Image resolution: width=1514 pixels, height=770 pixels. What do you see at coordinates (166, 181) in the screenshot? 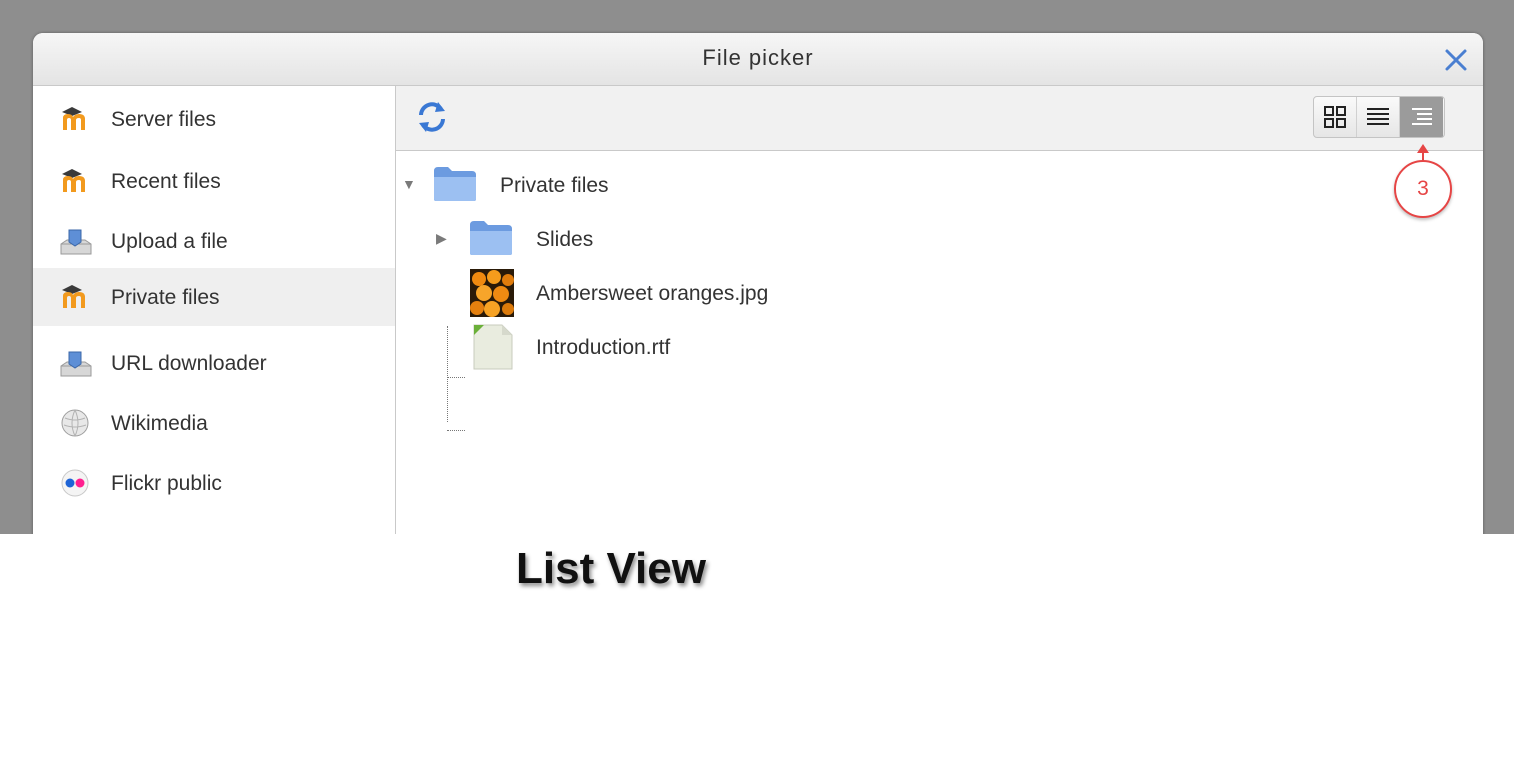
I see `sidebar-item-label: Recent files` at bounding box center [166, 181].